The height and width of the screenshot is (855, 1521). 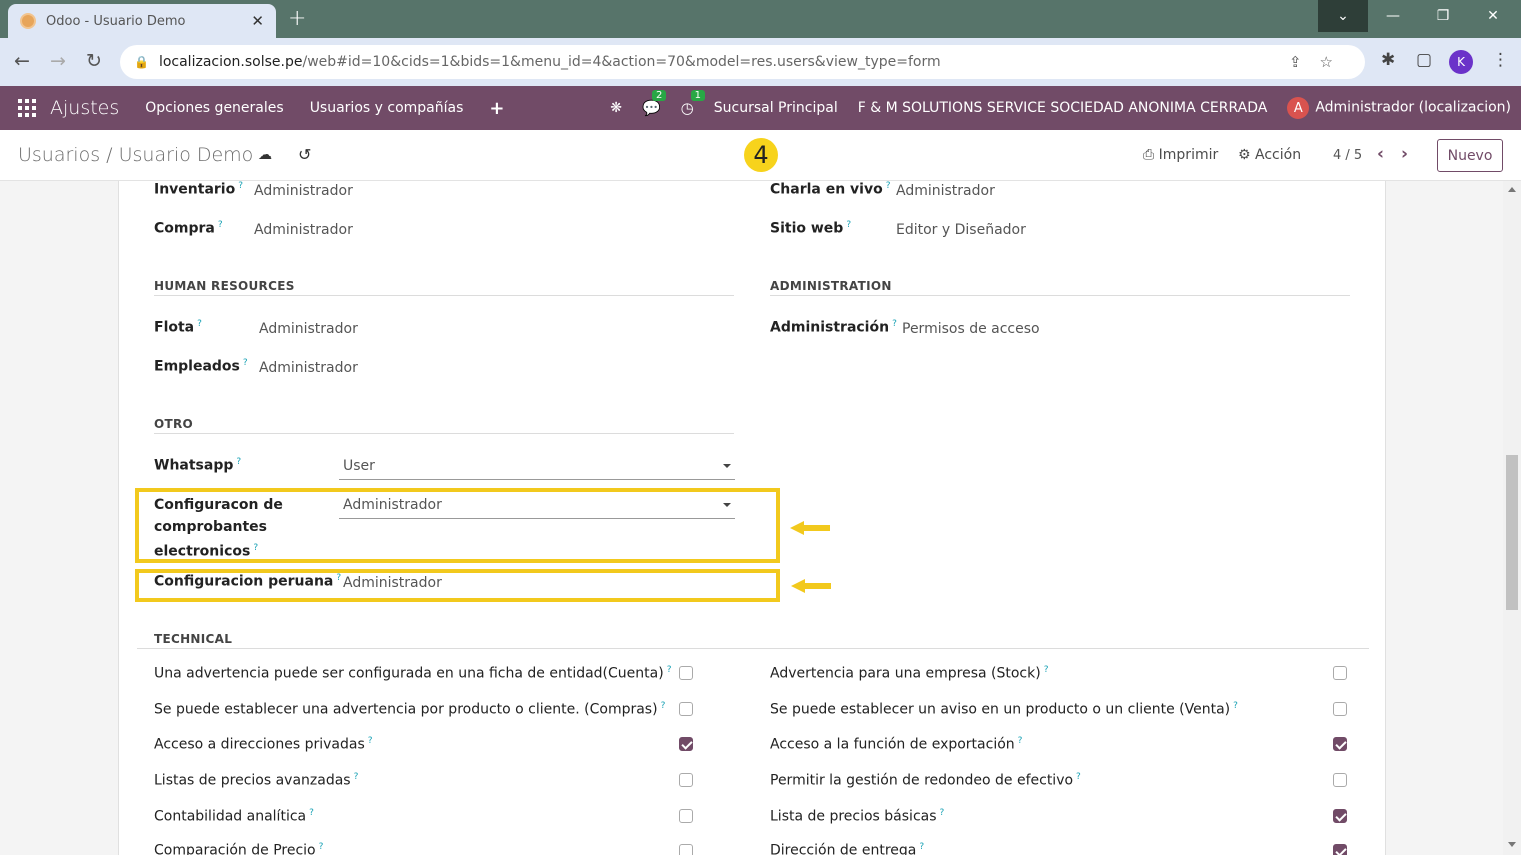 What do you see at coordinates (186, 155) in the screenshot?
I see `breadcrumb-current: Usuario Demo` at bounding box center [186, 155].